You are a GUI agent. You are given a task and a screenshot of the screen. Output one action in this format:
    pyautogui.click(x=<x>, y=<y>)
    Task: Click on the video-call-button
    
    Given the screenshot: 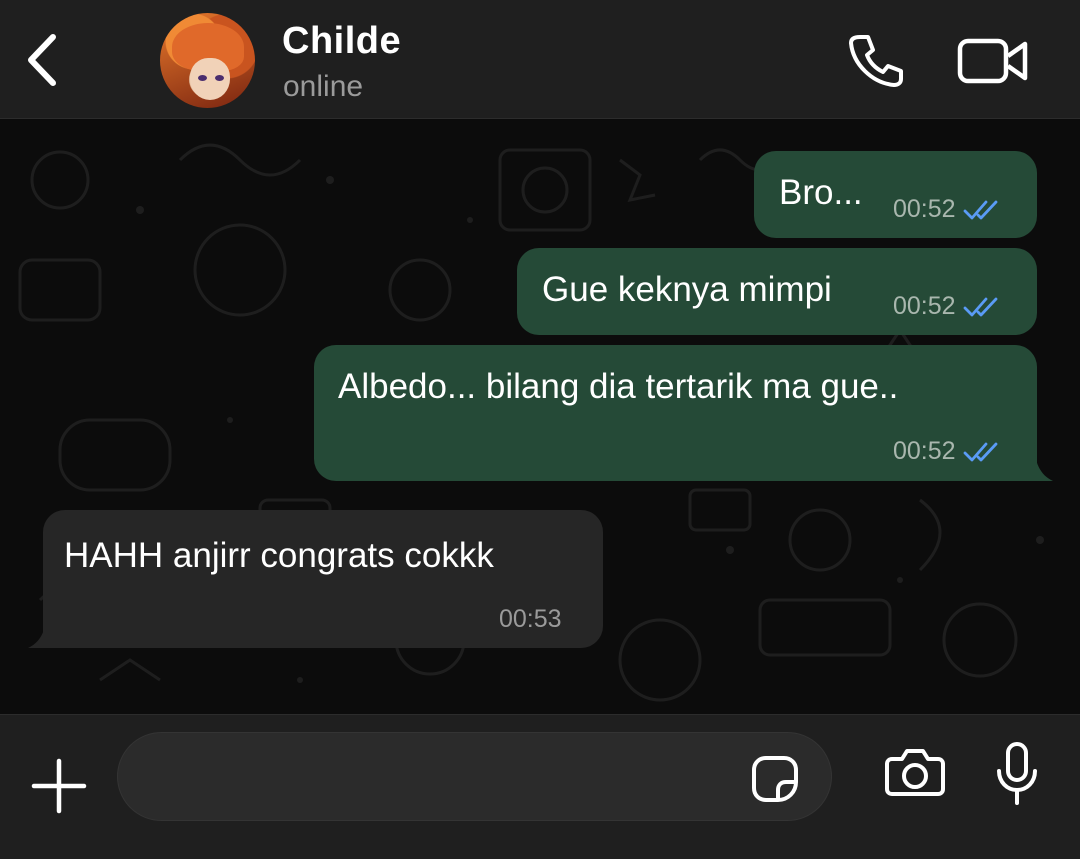 What is the action you would take?
    pyautogui.click(x=993, y=61)
    